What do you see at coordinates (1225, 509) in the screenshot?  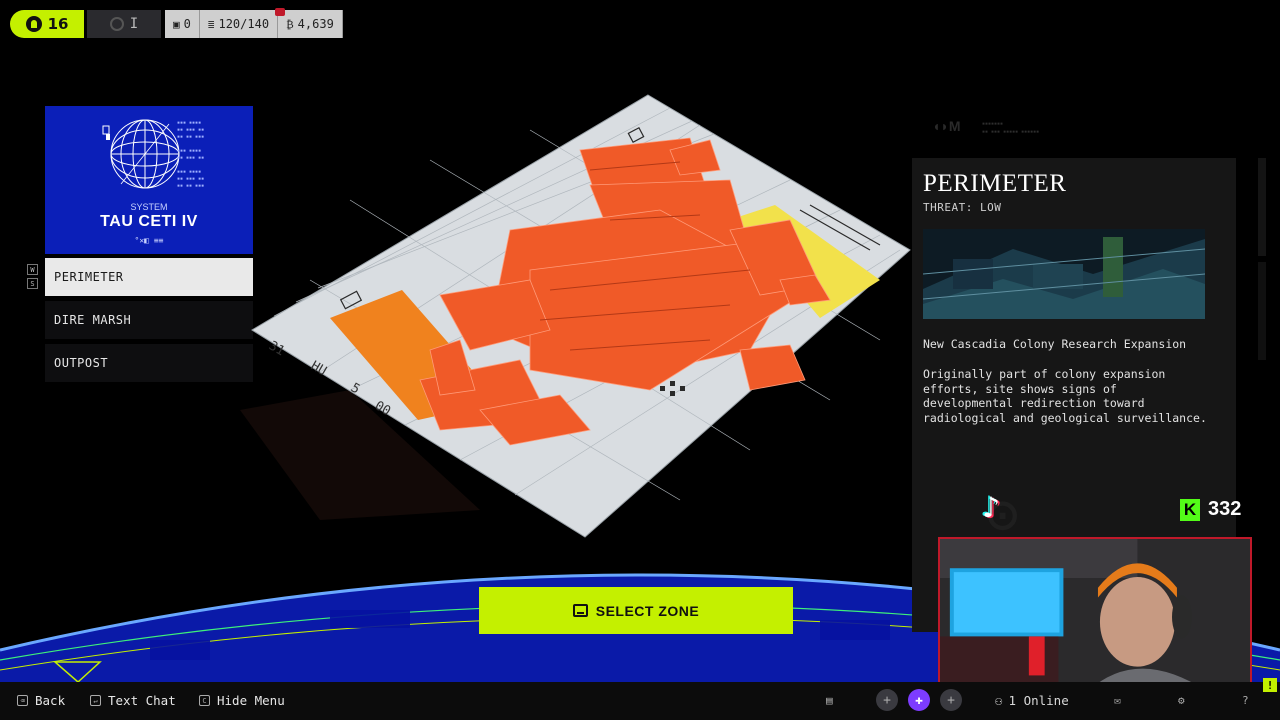 I see `kick-count: 332` at bounding box center [1225, 509].